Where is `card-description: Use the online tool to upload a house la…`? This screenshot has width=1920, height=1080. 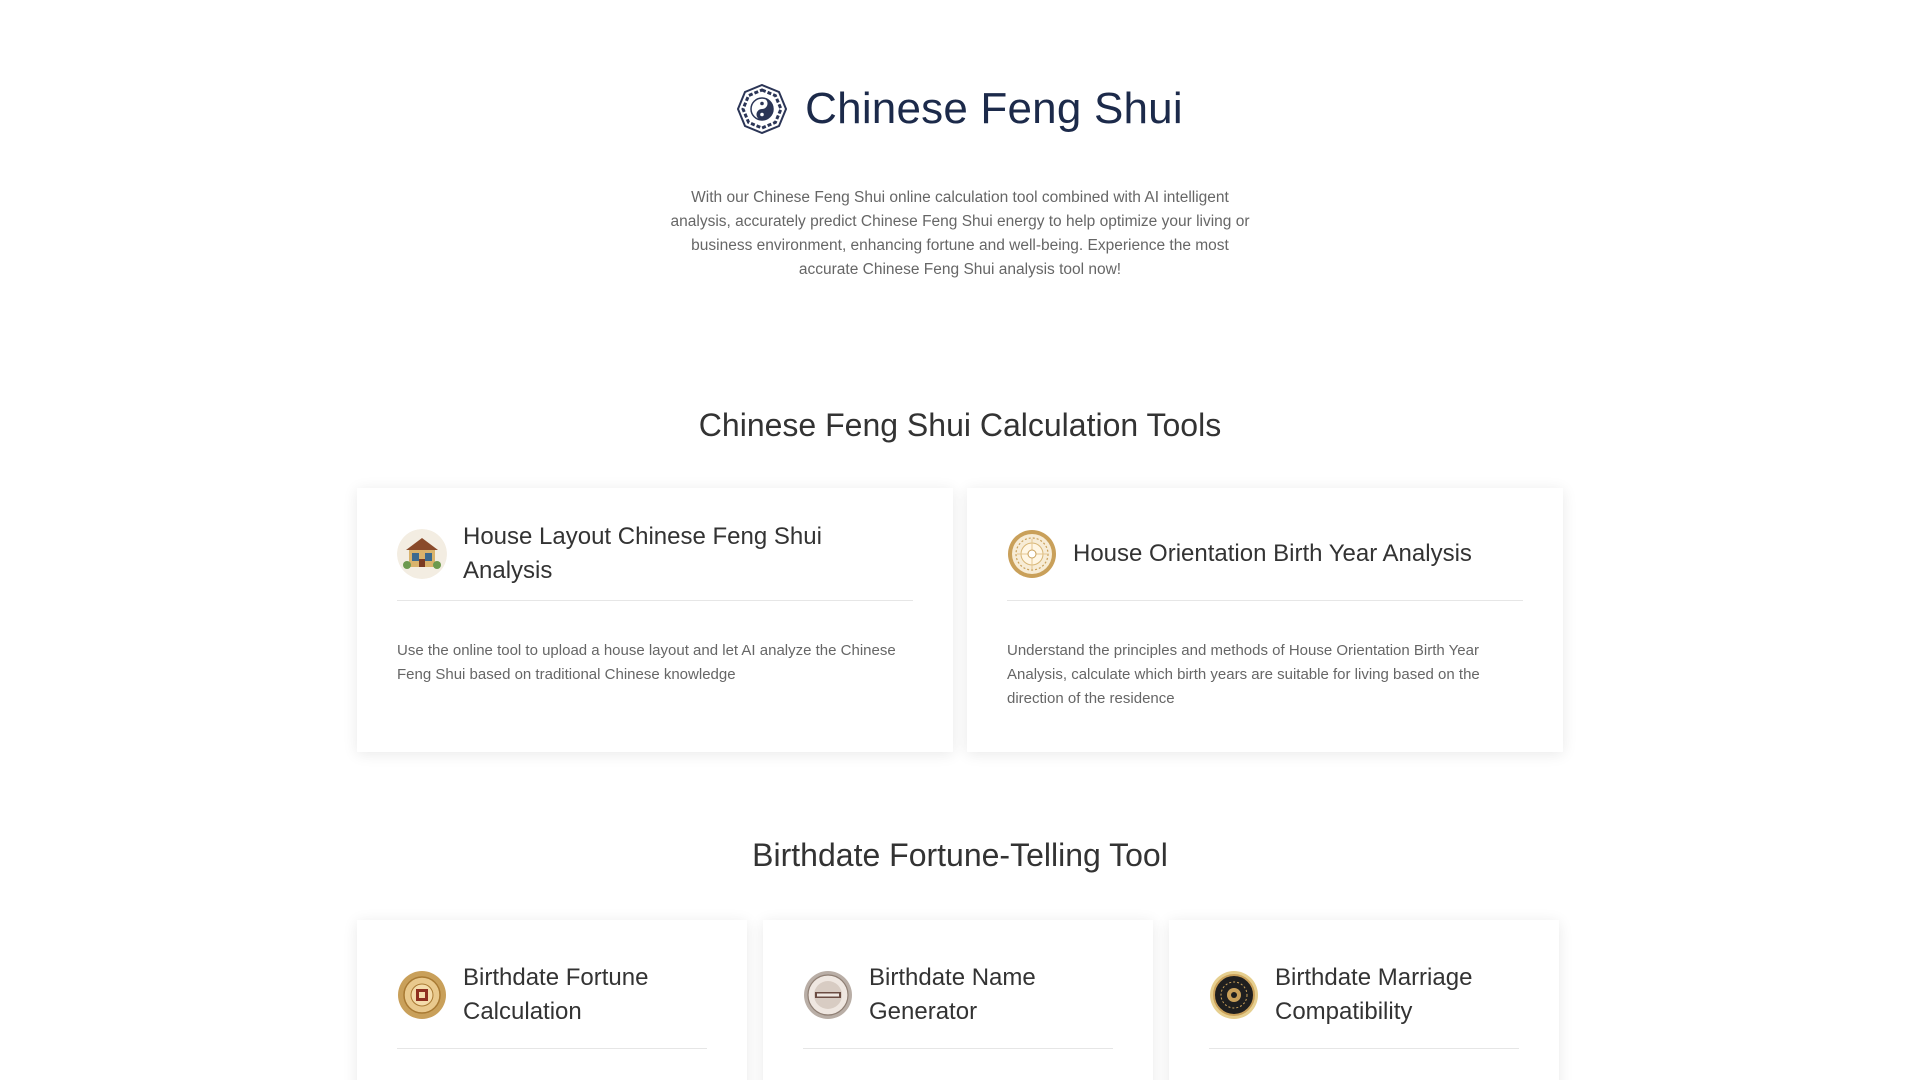 card-description: Use the online tool to upload a house la… is located at coordinates (646, 662).